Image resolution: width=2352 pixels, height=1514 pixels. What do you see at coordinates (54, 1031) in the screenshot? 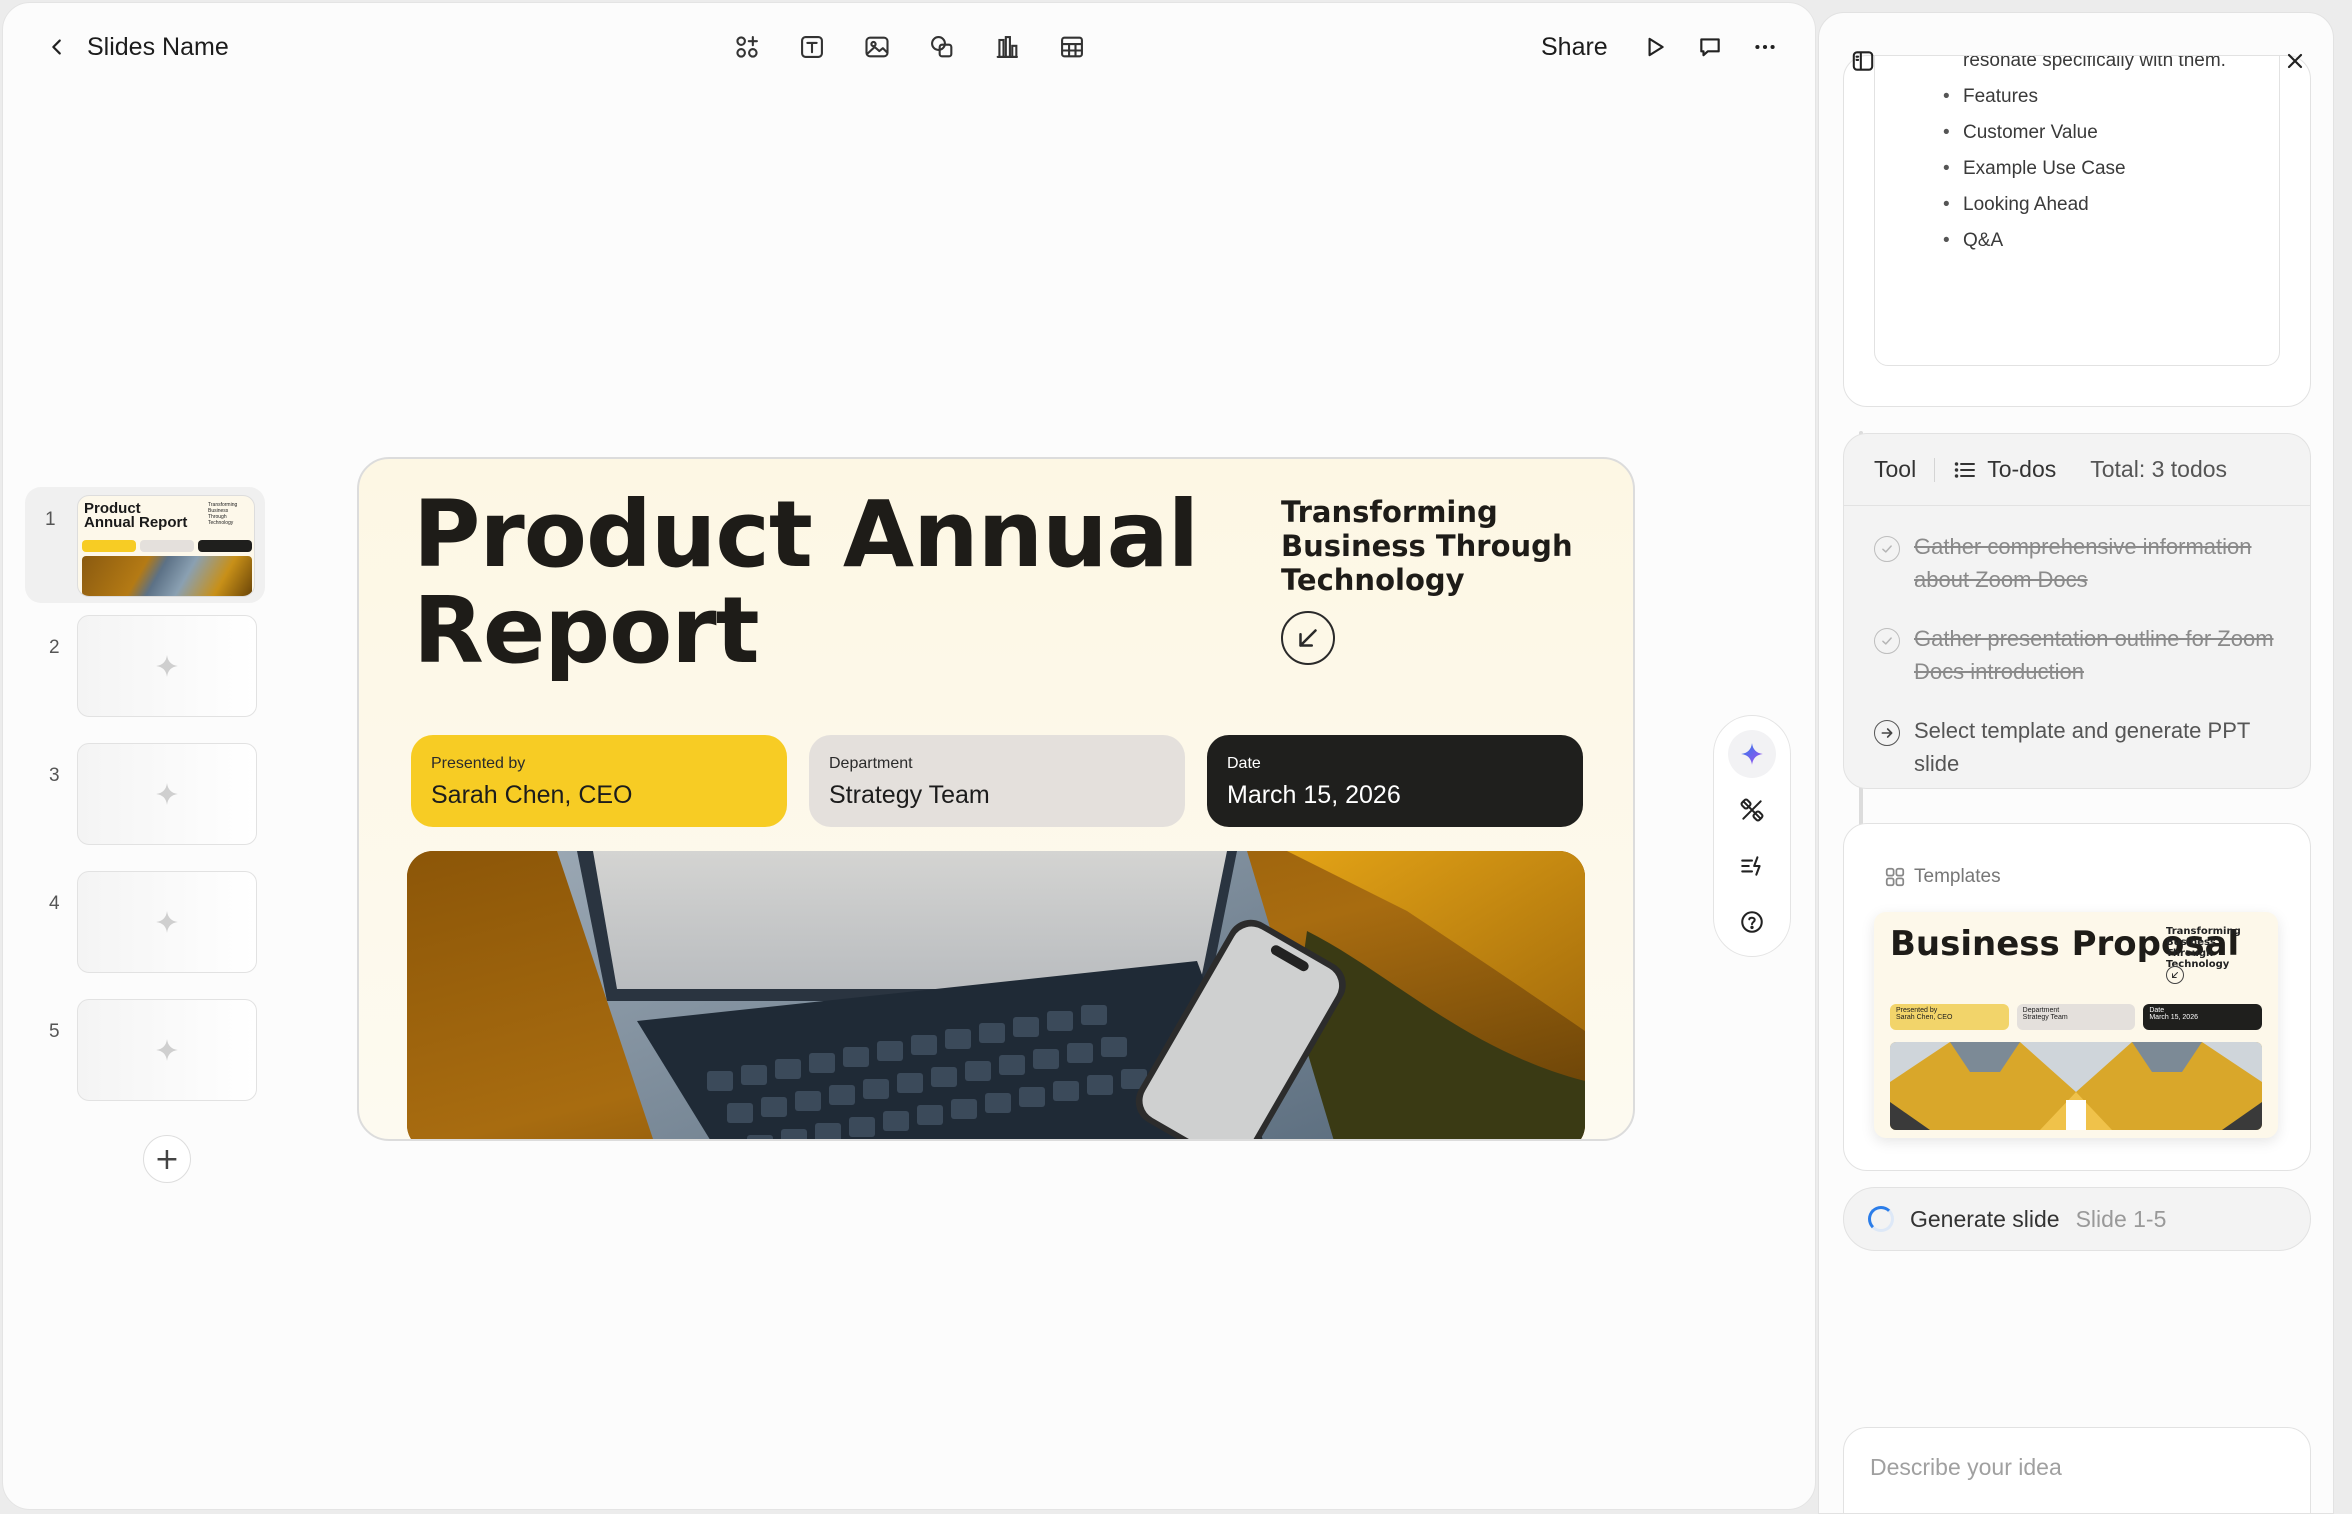
I see `thumbnail-number: 5` at bounding box center [54, 1031].